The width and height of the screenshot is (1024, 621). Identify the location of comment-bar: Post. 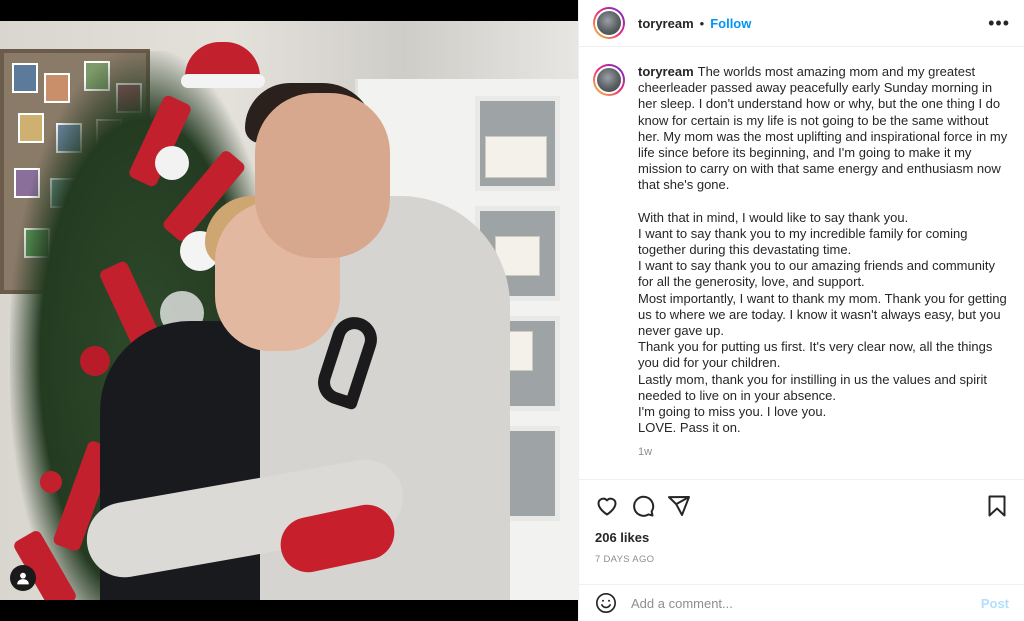
(801, 602).